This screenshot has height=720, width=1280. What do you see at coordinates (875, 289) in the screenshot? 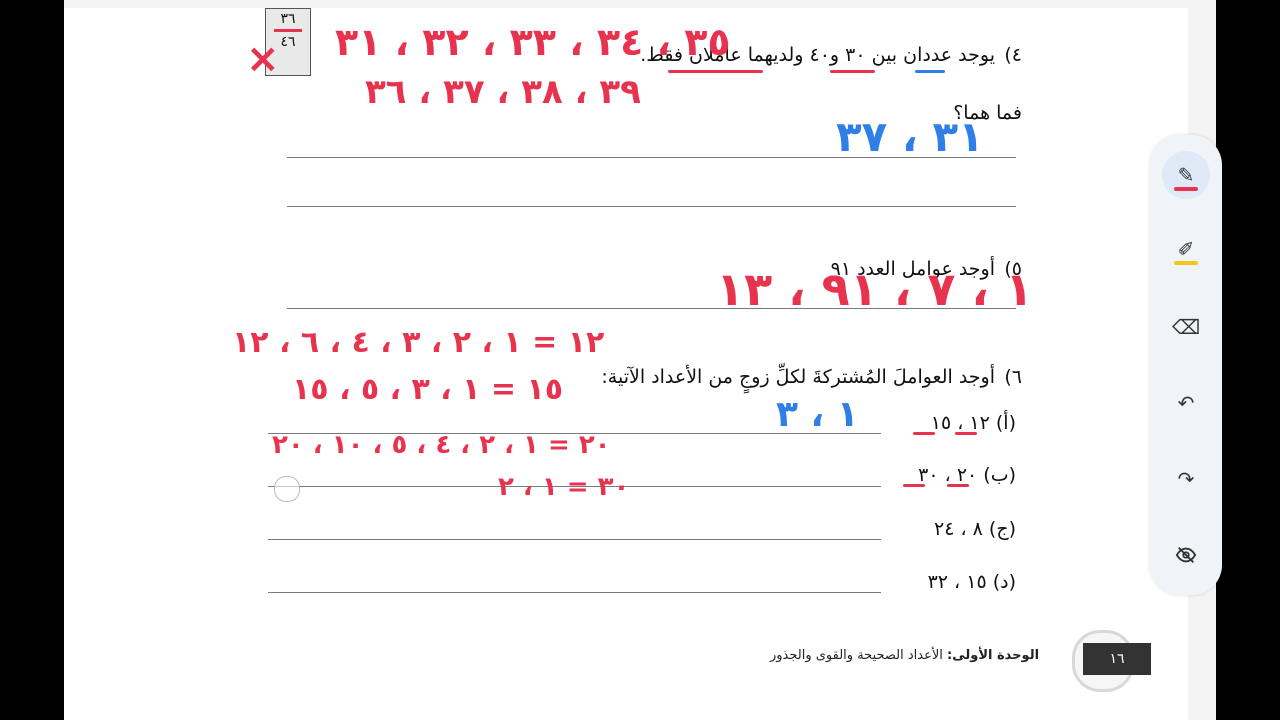
I see `q5-answer: ١ ، ٧ ، ٩١ ، ١٣` at bounding box center [875, 289].